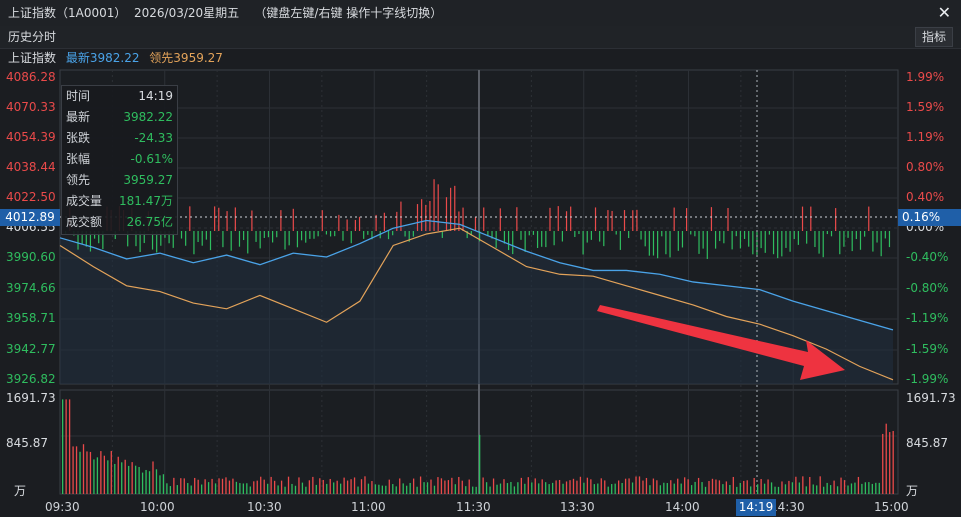 The width and height of the screenshot is (961, 517). Describe the element at coordinates (756, 507) in the screenshot. I see `cursor-time-badge: 14:19` at that location.